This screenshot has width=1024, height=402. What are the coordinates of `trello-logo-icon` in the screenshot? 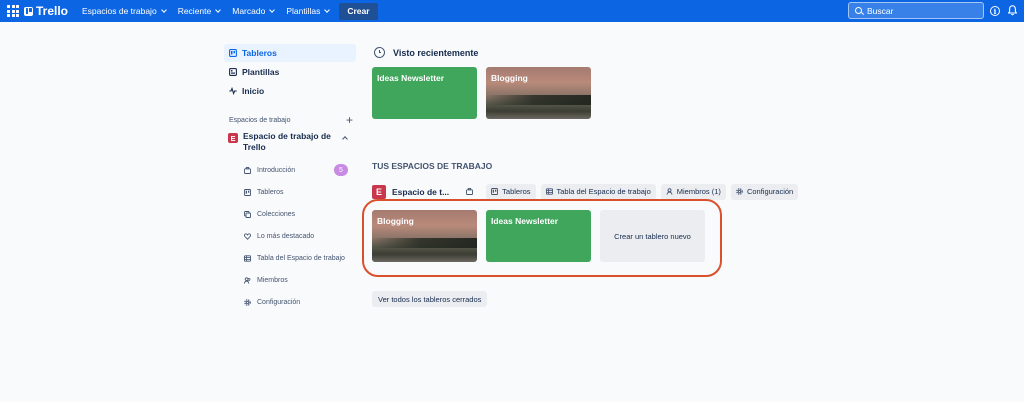 It's located at (28, 11).